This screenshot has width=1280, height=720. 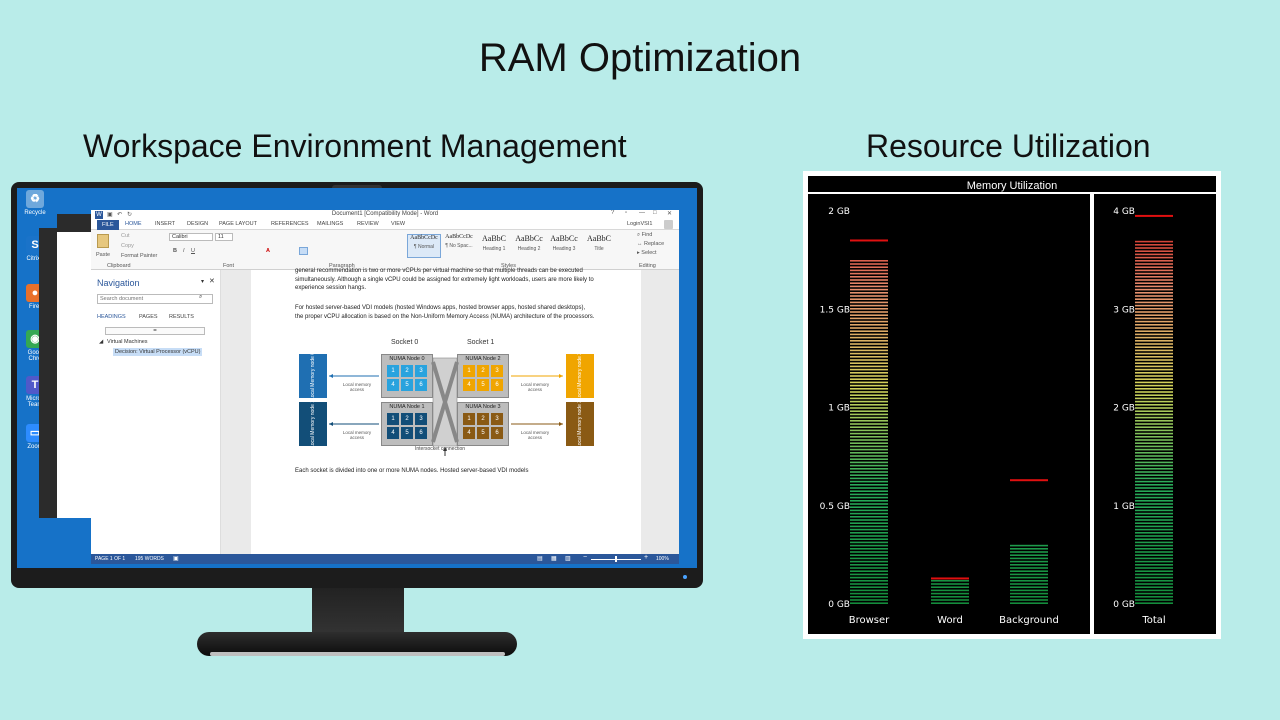 I want to click on bar-word, so click(x=950, y=592).